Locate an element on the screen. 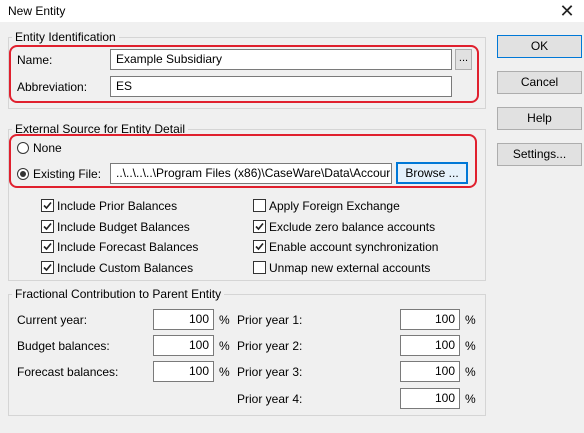 Image resolution: width=584 pixels, height=433 pixels. enable-account-sync-label: Enable account synchronization is located at coordinates (354, 247).